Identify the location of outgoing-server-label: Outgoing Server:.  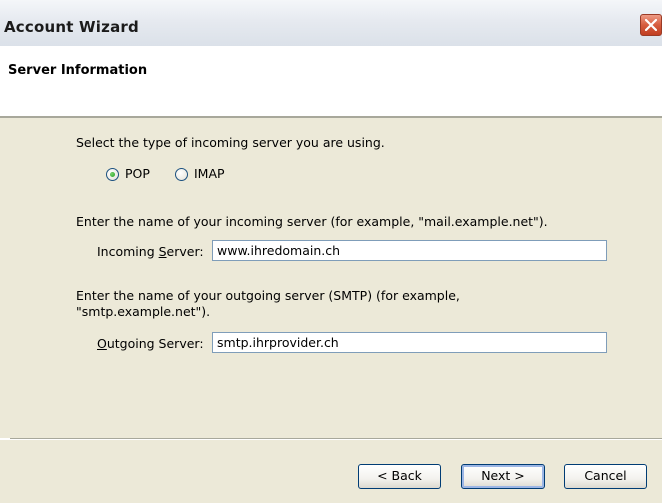
(150, 343).